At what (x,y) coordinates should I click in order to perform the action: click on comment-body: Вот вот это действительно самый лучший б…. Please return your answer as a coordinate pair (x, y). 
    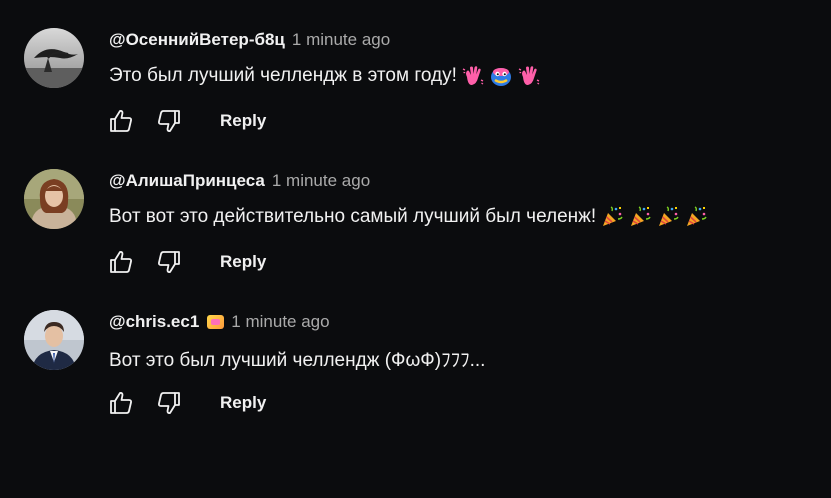
    Looking at the image, I should click on (353, 216).